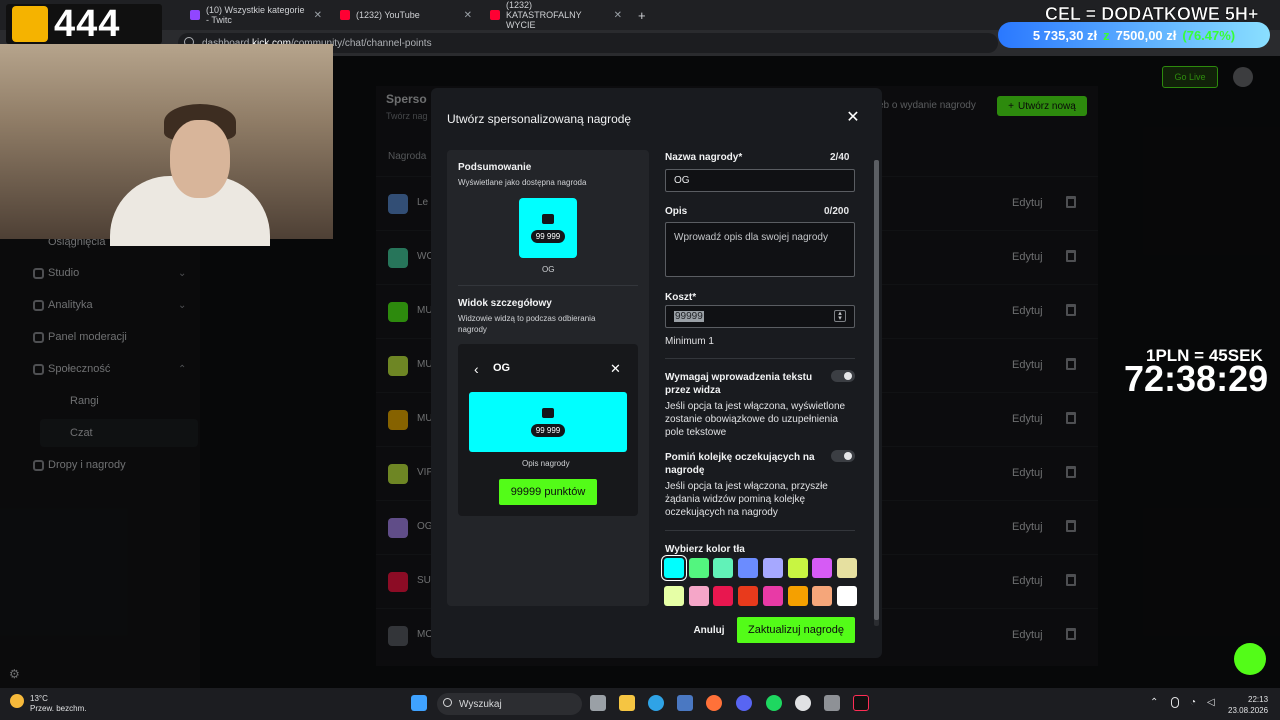  I want to click on tiktok-icon, so click(861, 703).